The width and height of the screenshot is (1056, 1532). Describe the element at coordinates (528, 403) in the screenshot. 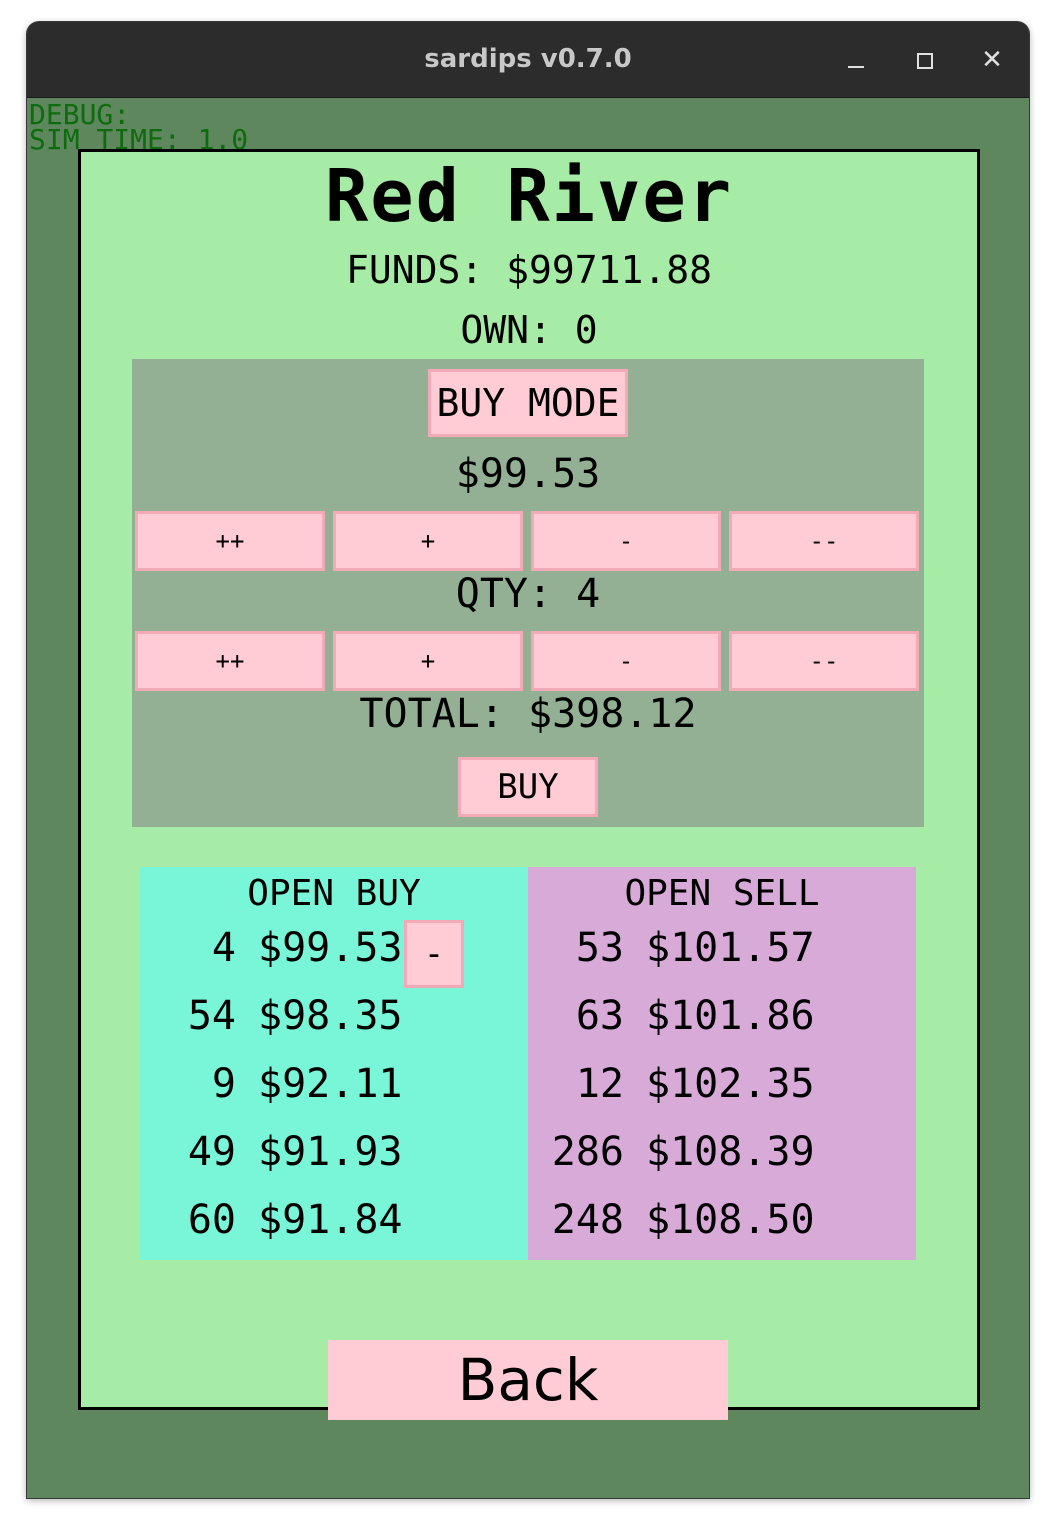

I see `mode-toggle-button: BUY MODE` at that location.